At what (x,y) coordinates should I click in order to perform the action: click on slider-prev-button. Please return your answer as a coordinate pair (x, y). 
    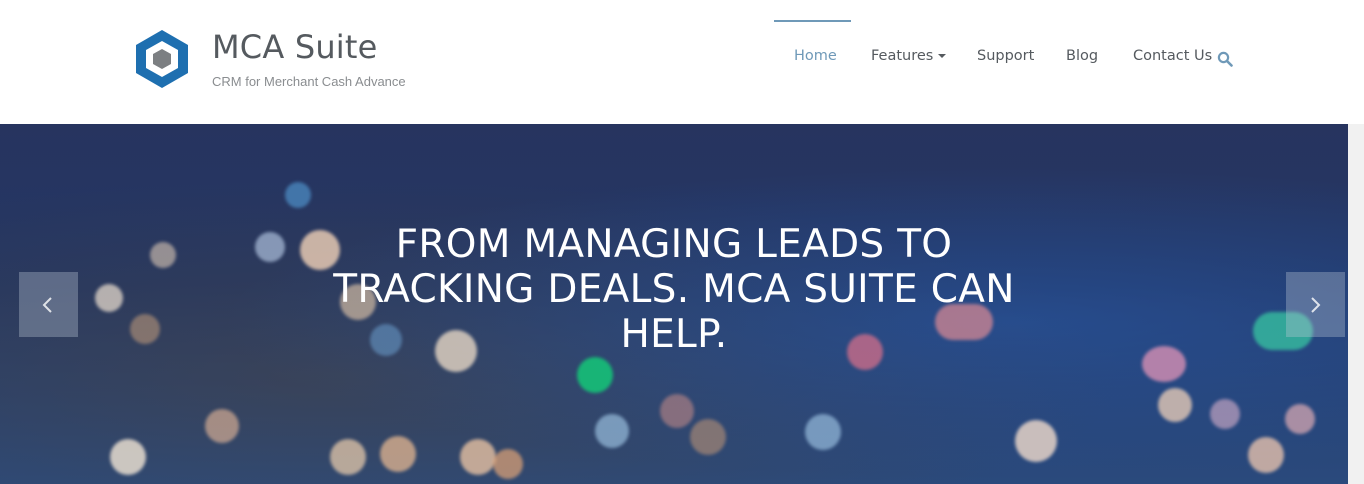
    Looking at the image, I should click on (48, 304).